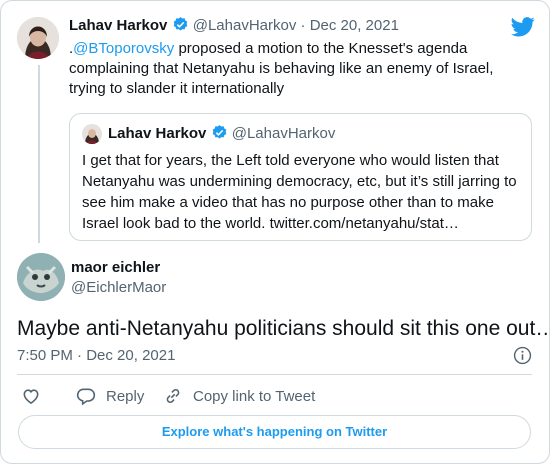 This screenshot has width=550, height=464. What do you see at coordinates (157, 133) in the screenshot?
I see `quoted-author-name: Lahav Harkov` at bounding box center [157, 133].